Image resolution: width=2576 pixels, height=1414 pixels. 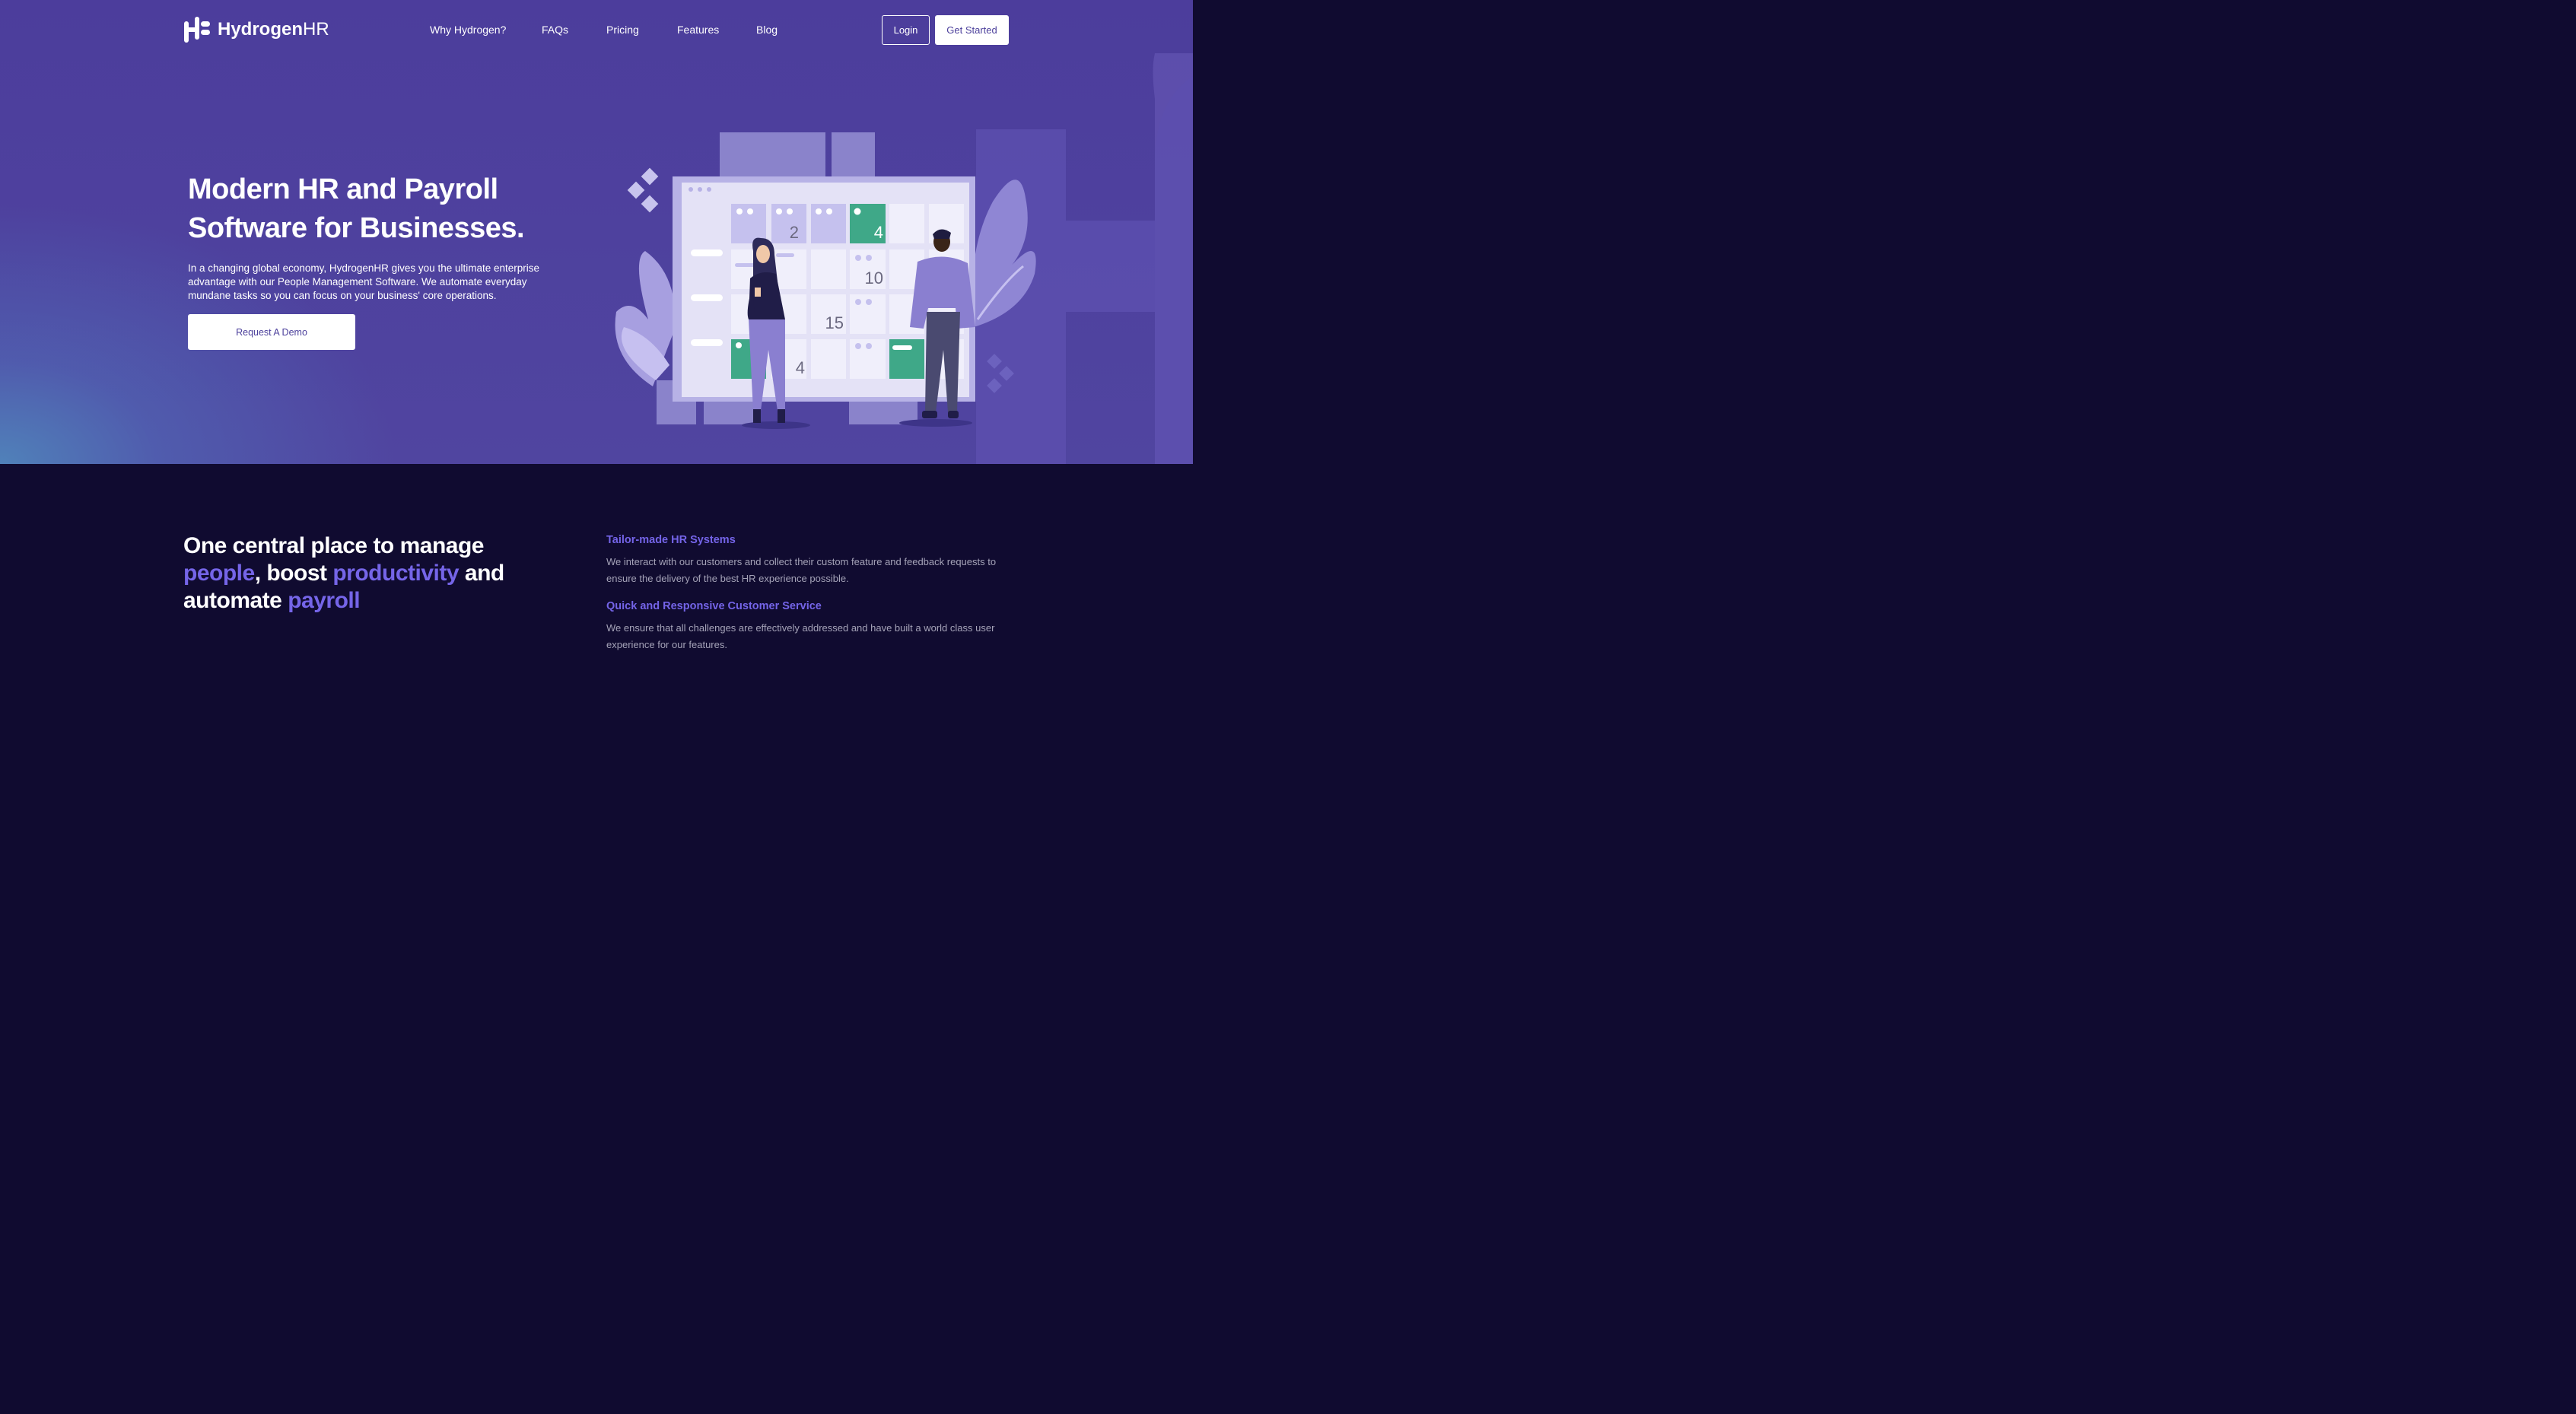 What do you see at coordinates (272, 332) in the screenshot?
I see `request-demo-button: Request A Demo` at bounding box center [272, 332].